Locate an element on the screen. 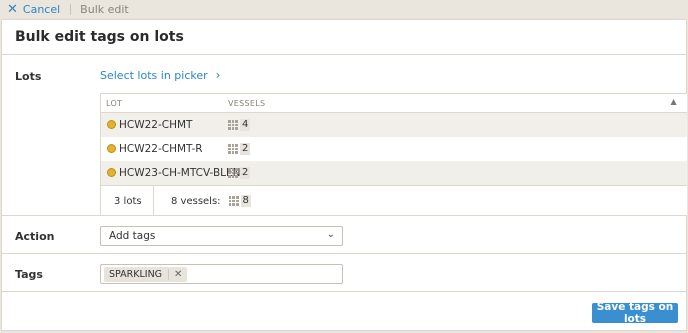  tag-chip: SPARKLING ✕ is located at coordinates (146, 274).